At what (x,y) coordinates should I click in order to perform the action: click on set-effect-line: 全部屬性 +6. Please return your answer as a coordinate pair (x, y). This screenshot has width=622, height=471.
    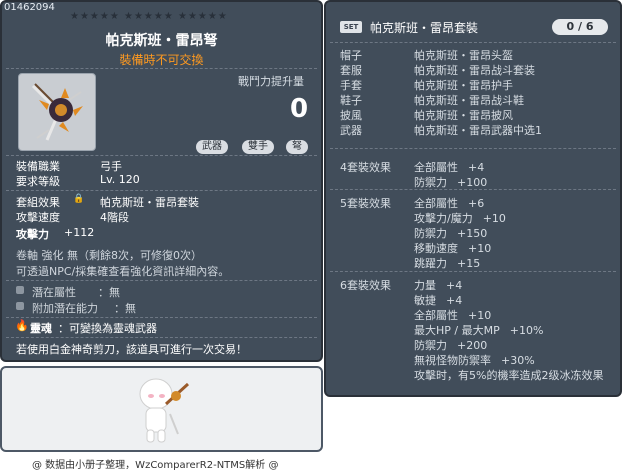
    Looking at the image, I should click on (449, 203).